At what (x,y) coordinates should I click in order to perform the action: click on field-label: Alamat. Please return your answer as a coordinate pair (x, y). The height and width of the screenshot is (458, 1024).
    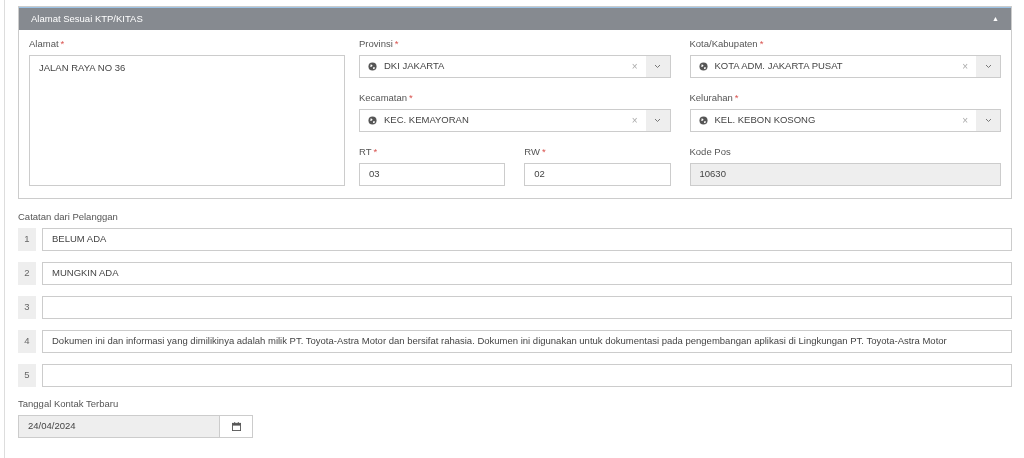
    Looking at the image, I should click on (44, 43).